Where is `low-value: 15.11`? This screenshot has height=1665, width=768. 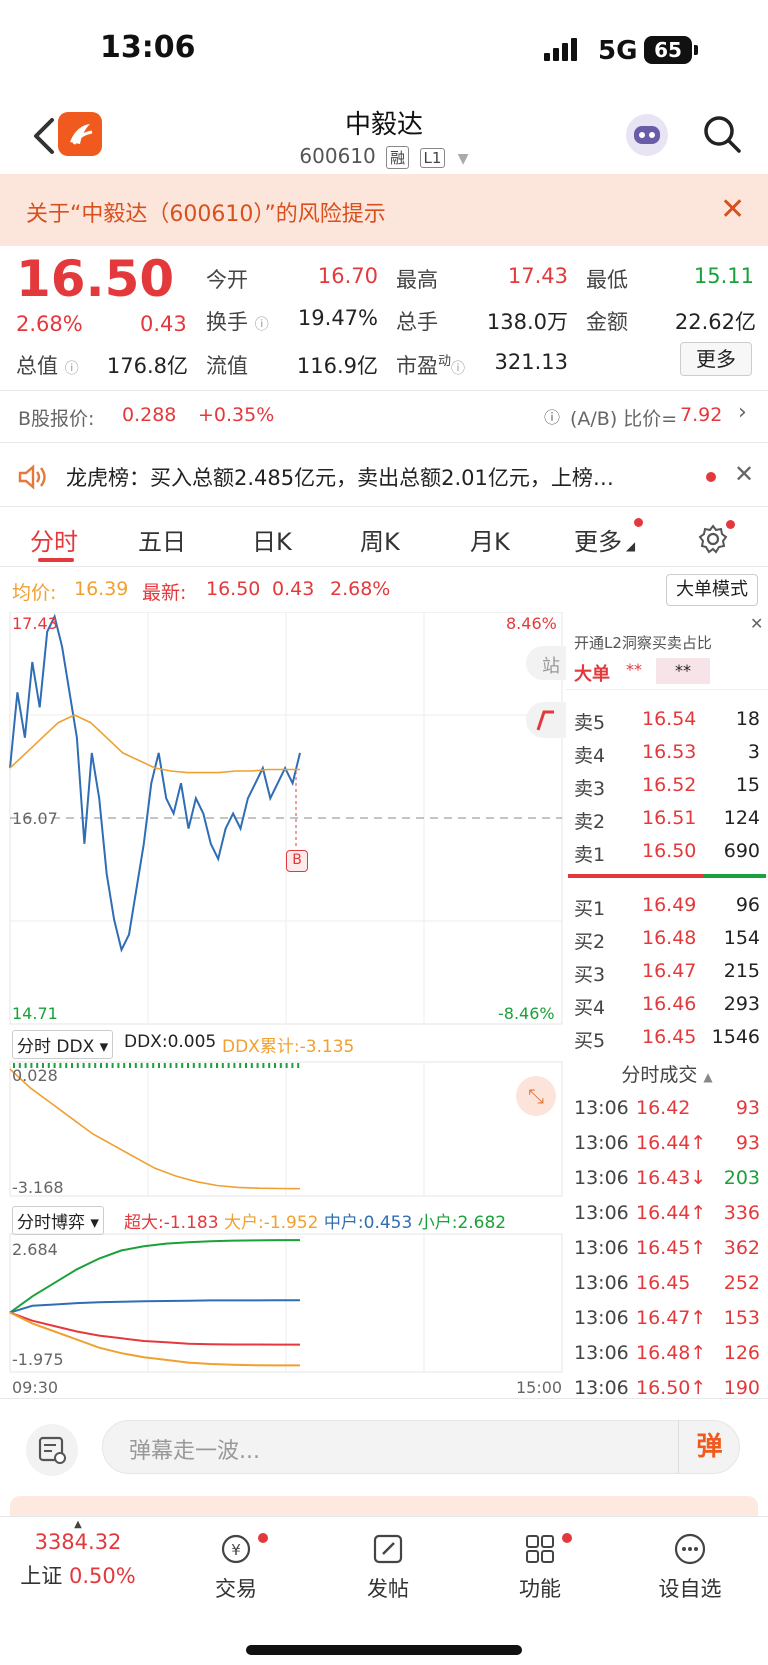
low-value: 15.11 is located at coordinates (723, 276).